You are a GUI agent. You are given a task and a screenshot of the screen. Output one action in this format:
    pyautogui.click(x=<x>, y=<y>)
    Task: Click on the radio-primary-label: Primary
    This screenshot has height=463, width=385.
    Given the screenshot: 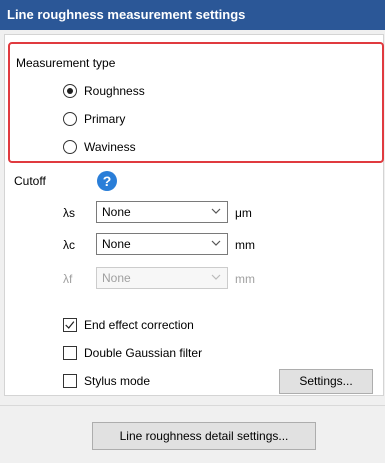 What is the action you would take?
    pyautogui.click(x=105, y=119)
    